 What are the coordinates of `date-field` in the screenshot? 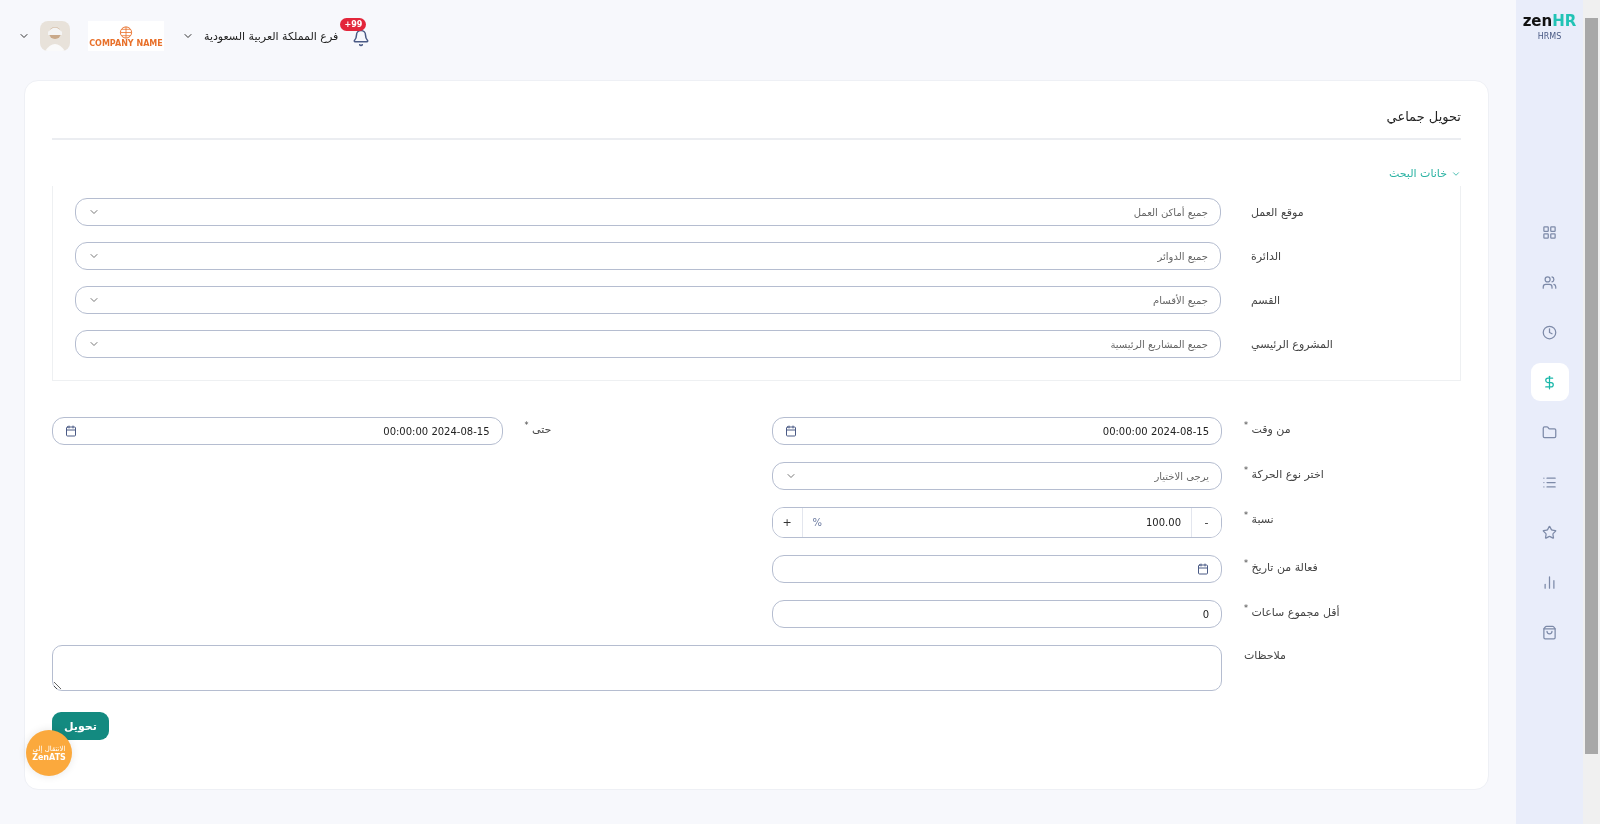 It's located at (996, 569).